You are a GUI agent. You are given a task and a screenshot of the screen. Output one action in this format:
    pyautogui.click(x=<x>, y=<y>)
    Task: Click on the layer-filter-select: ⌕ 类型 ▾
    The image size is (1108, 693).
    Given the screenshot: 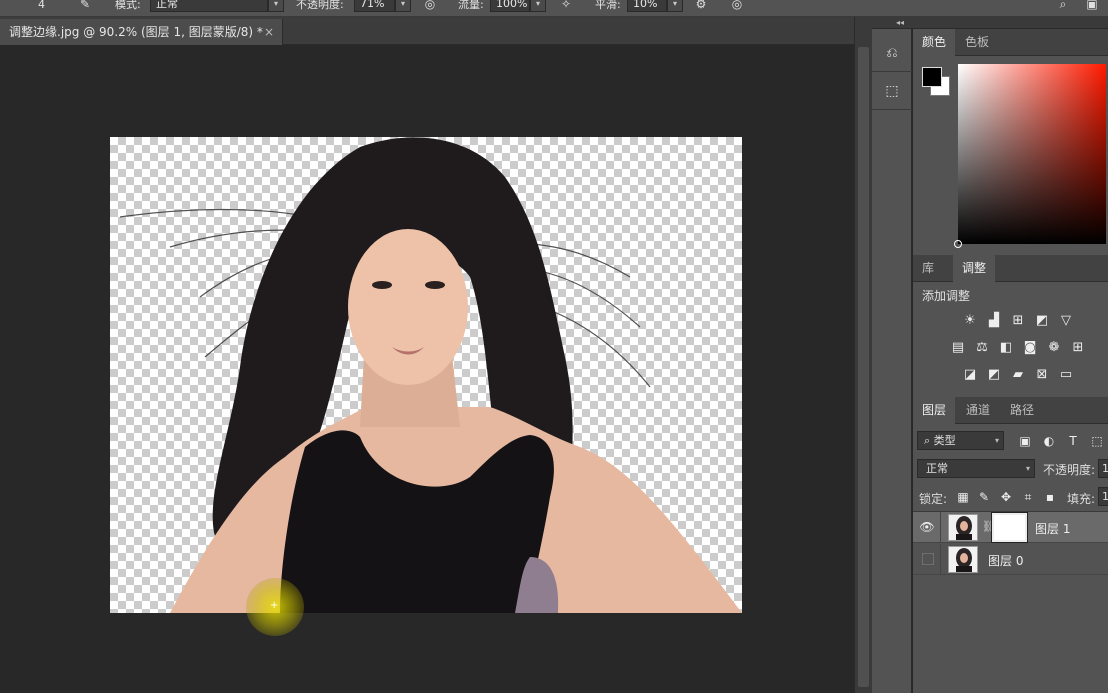 What is the action you would take?
    pyautogui.click(x=960, y=440)
    